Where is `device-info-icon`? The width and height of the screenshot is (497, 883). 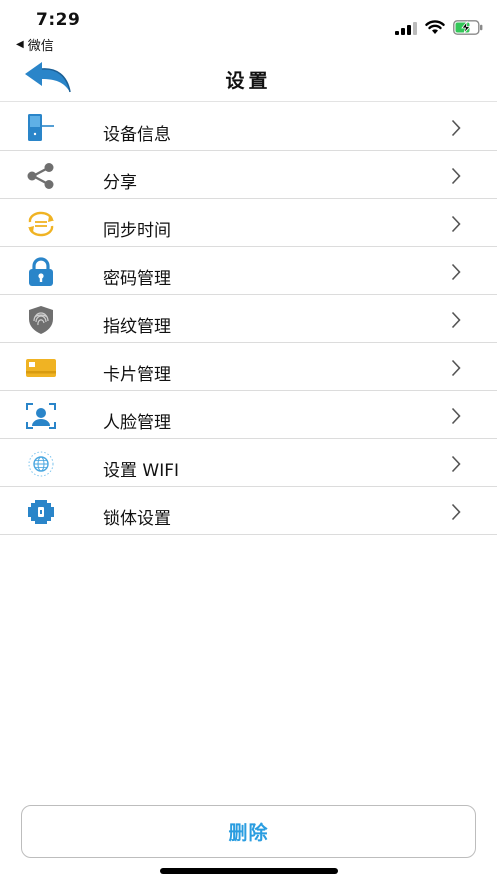
device-info-icon is located at coordinates (41, 128).